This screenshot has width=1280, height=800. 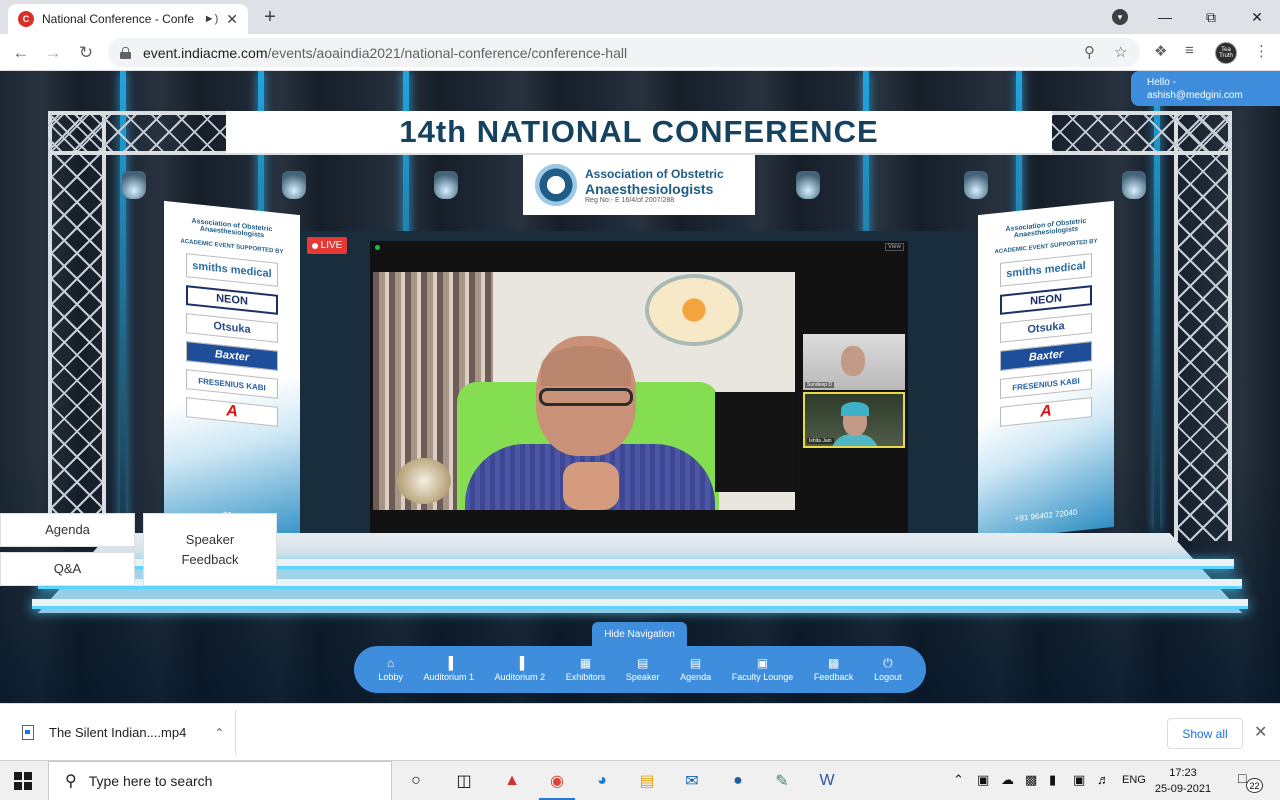 I want to click on nav-item-agenda: ▤ Agenda, so click(x=696, y=670).